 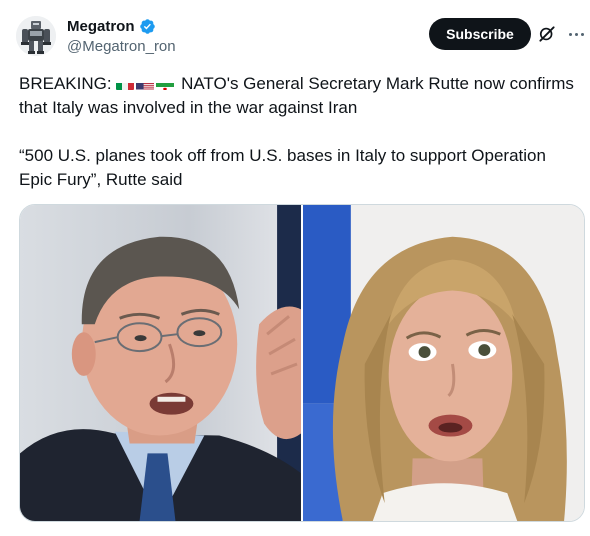 What do you see at coordinates (101, 179) in the screenshot?
I see `tweet-quote-line-2: Epic Fury”, Rutte said` at bounding box center [101, 179].